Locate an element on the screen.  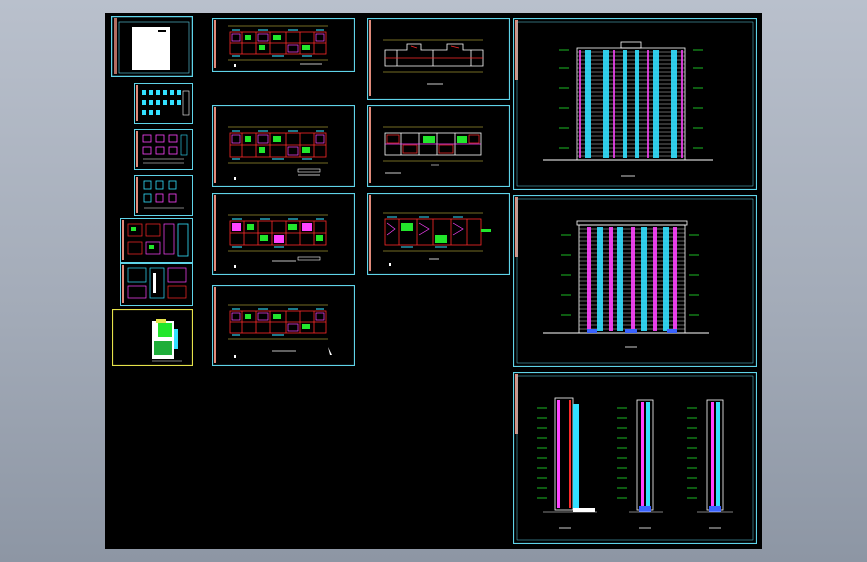
rear-elevation-sheet is located at coordinates (635, 281).